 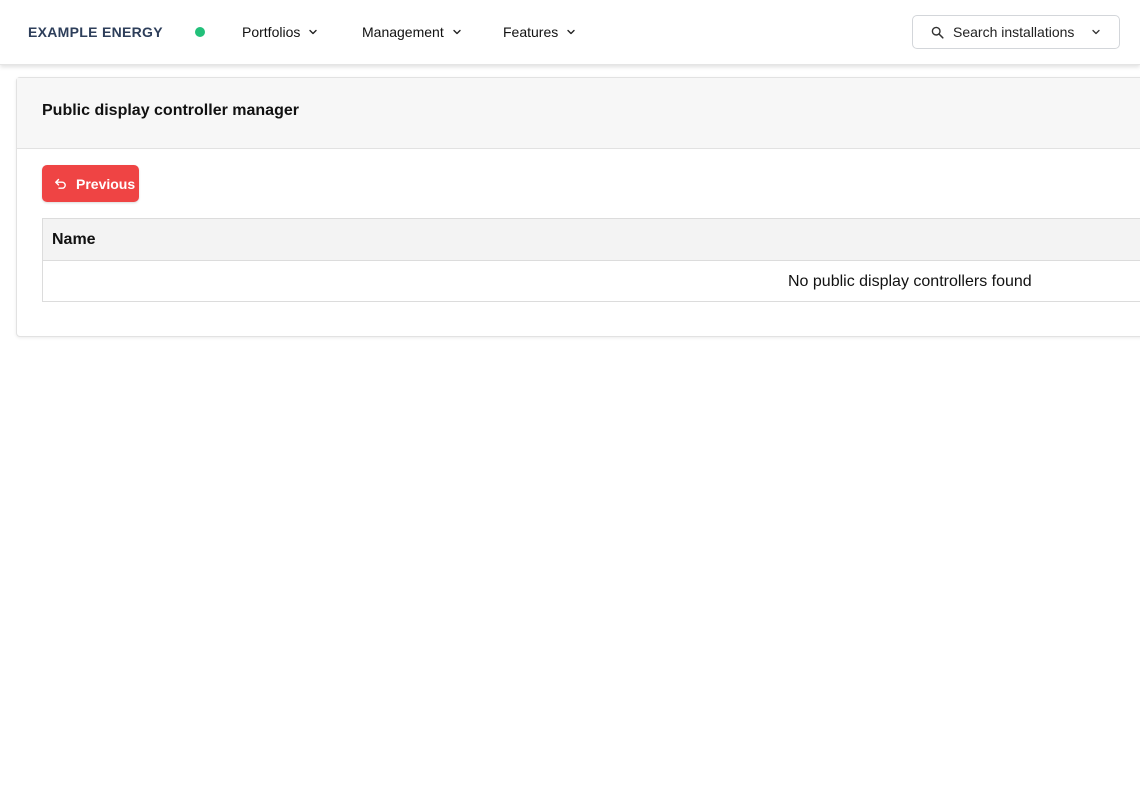 I want to click on search-label: Search installations, so click(x=1014, y=32).